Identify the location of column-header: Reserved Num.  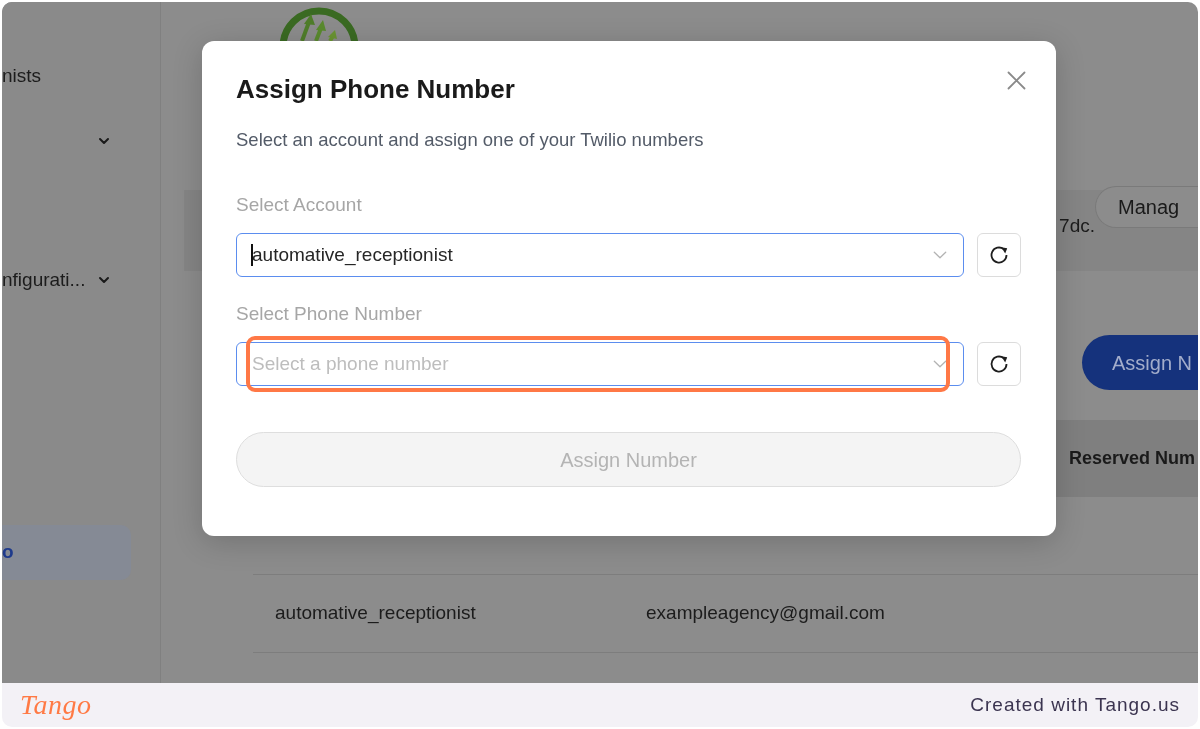
(1132, 458).